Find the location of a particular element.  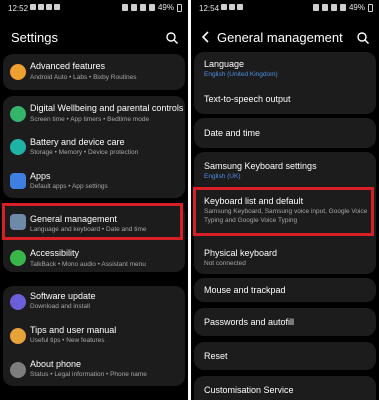

status-bar: 12:52 49% is located at coordinates (94, 9).